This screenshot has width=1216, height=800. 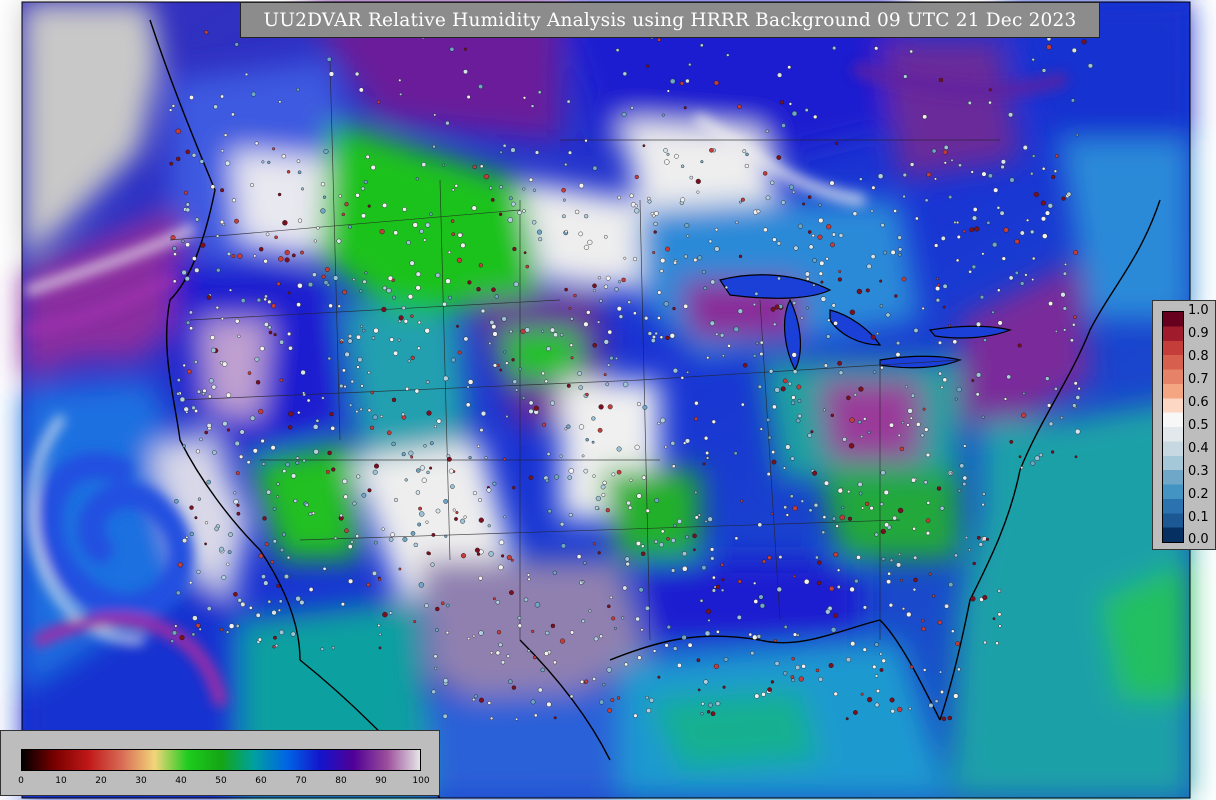 I want to click on colorbar-bottom-tick: 10, so click(x=61, y=781).